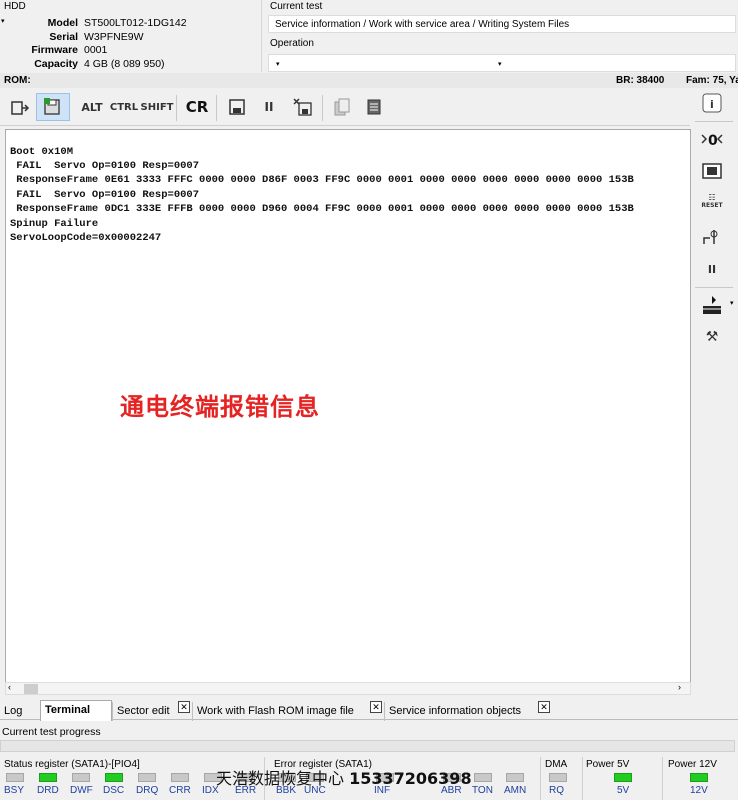 This screenshot has height=800, width=738. Describe the element at coordinates (410, 778) in the screenshot. I see `watermark-phone: 15337206398` at that location.